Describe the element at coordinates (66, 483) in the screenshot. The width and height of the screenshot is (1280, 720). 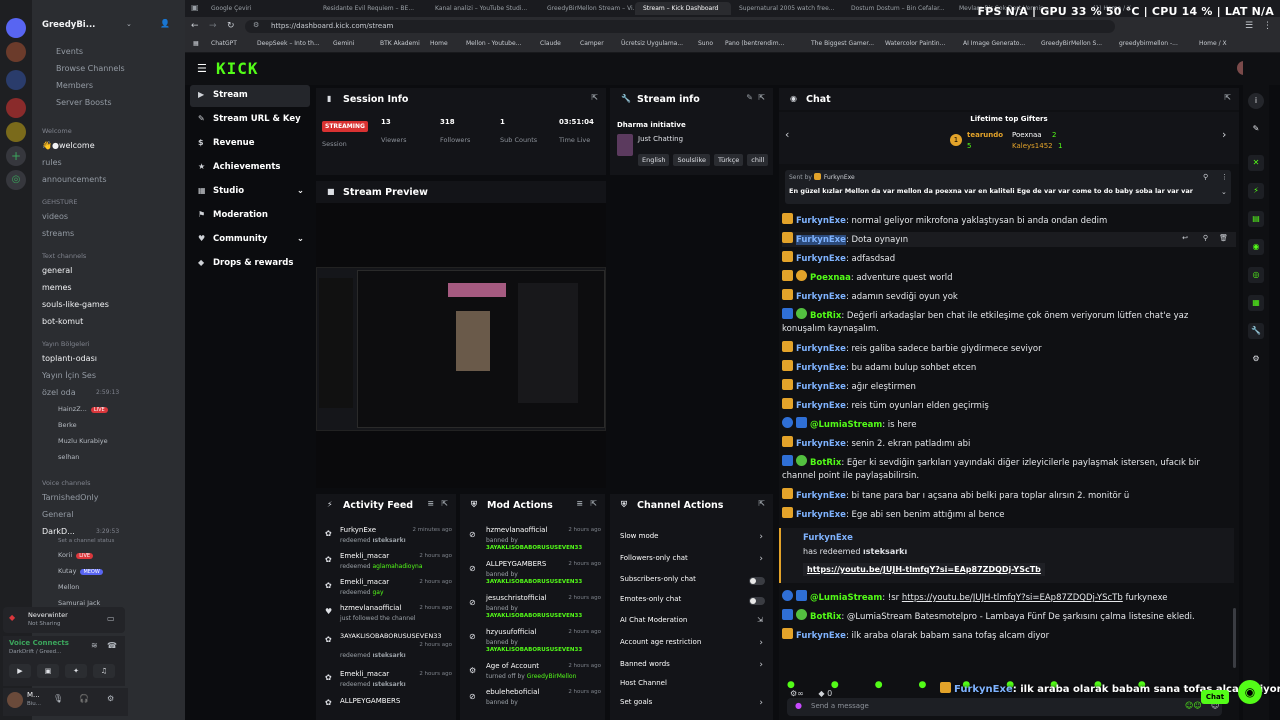
I see `category-voice-channels: Voice channels` at that location.